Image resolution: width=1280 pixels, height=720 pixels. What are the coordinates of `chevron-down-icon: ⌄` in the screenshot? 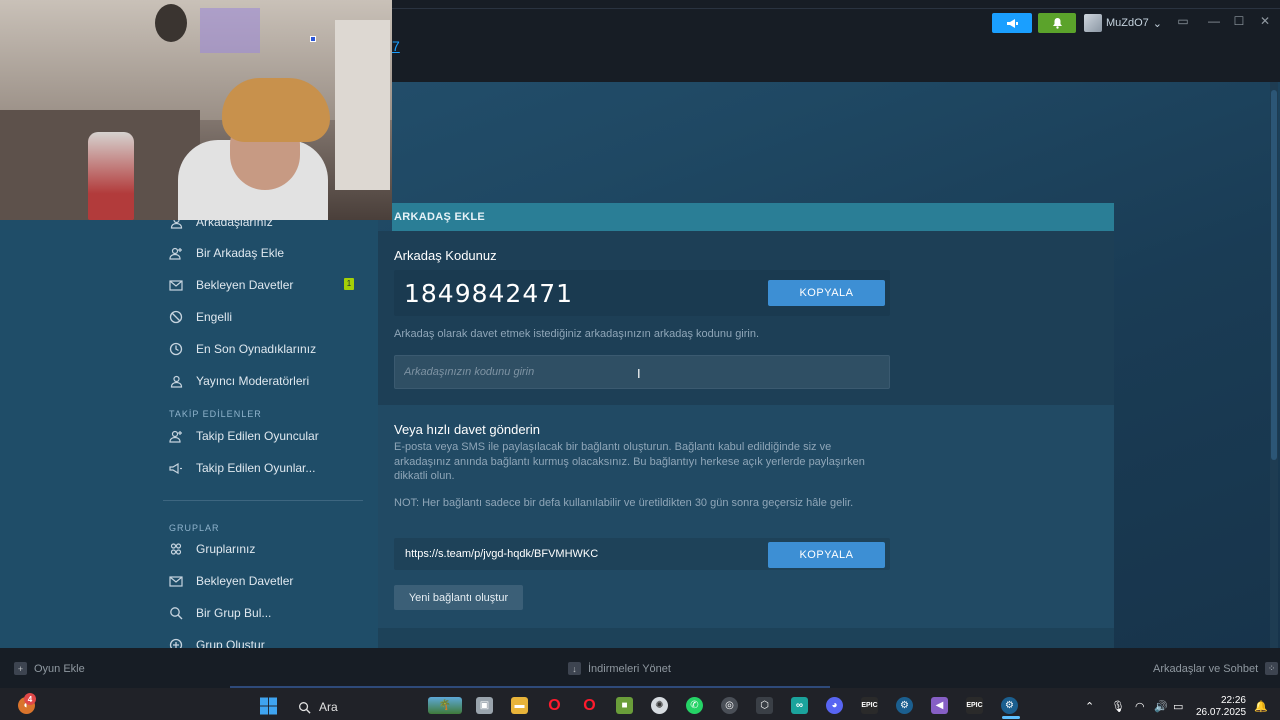 It's located at (1157, 23).